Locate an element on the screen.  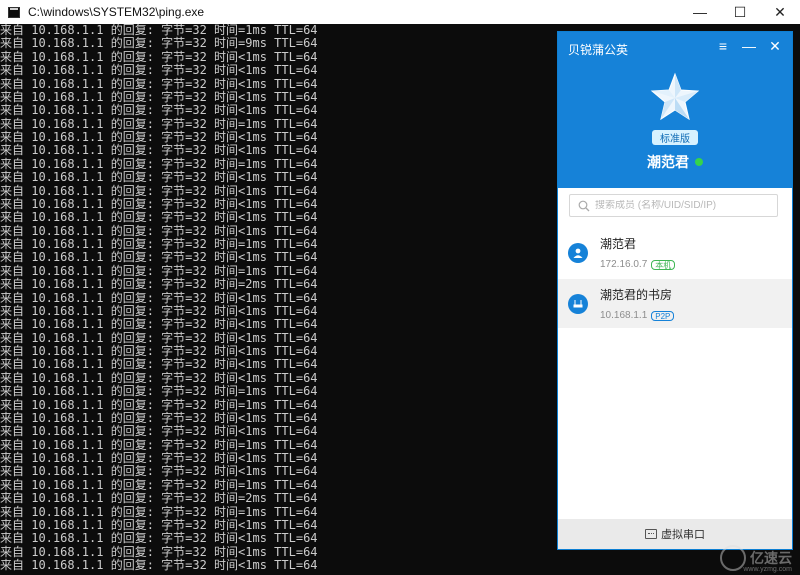
member-search is located at coordinates (673, 205).